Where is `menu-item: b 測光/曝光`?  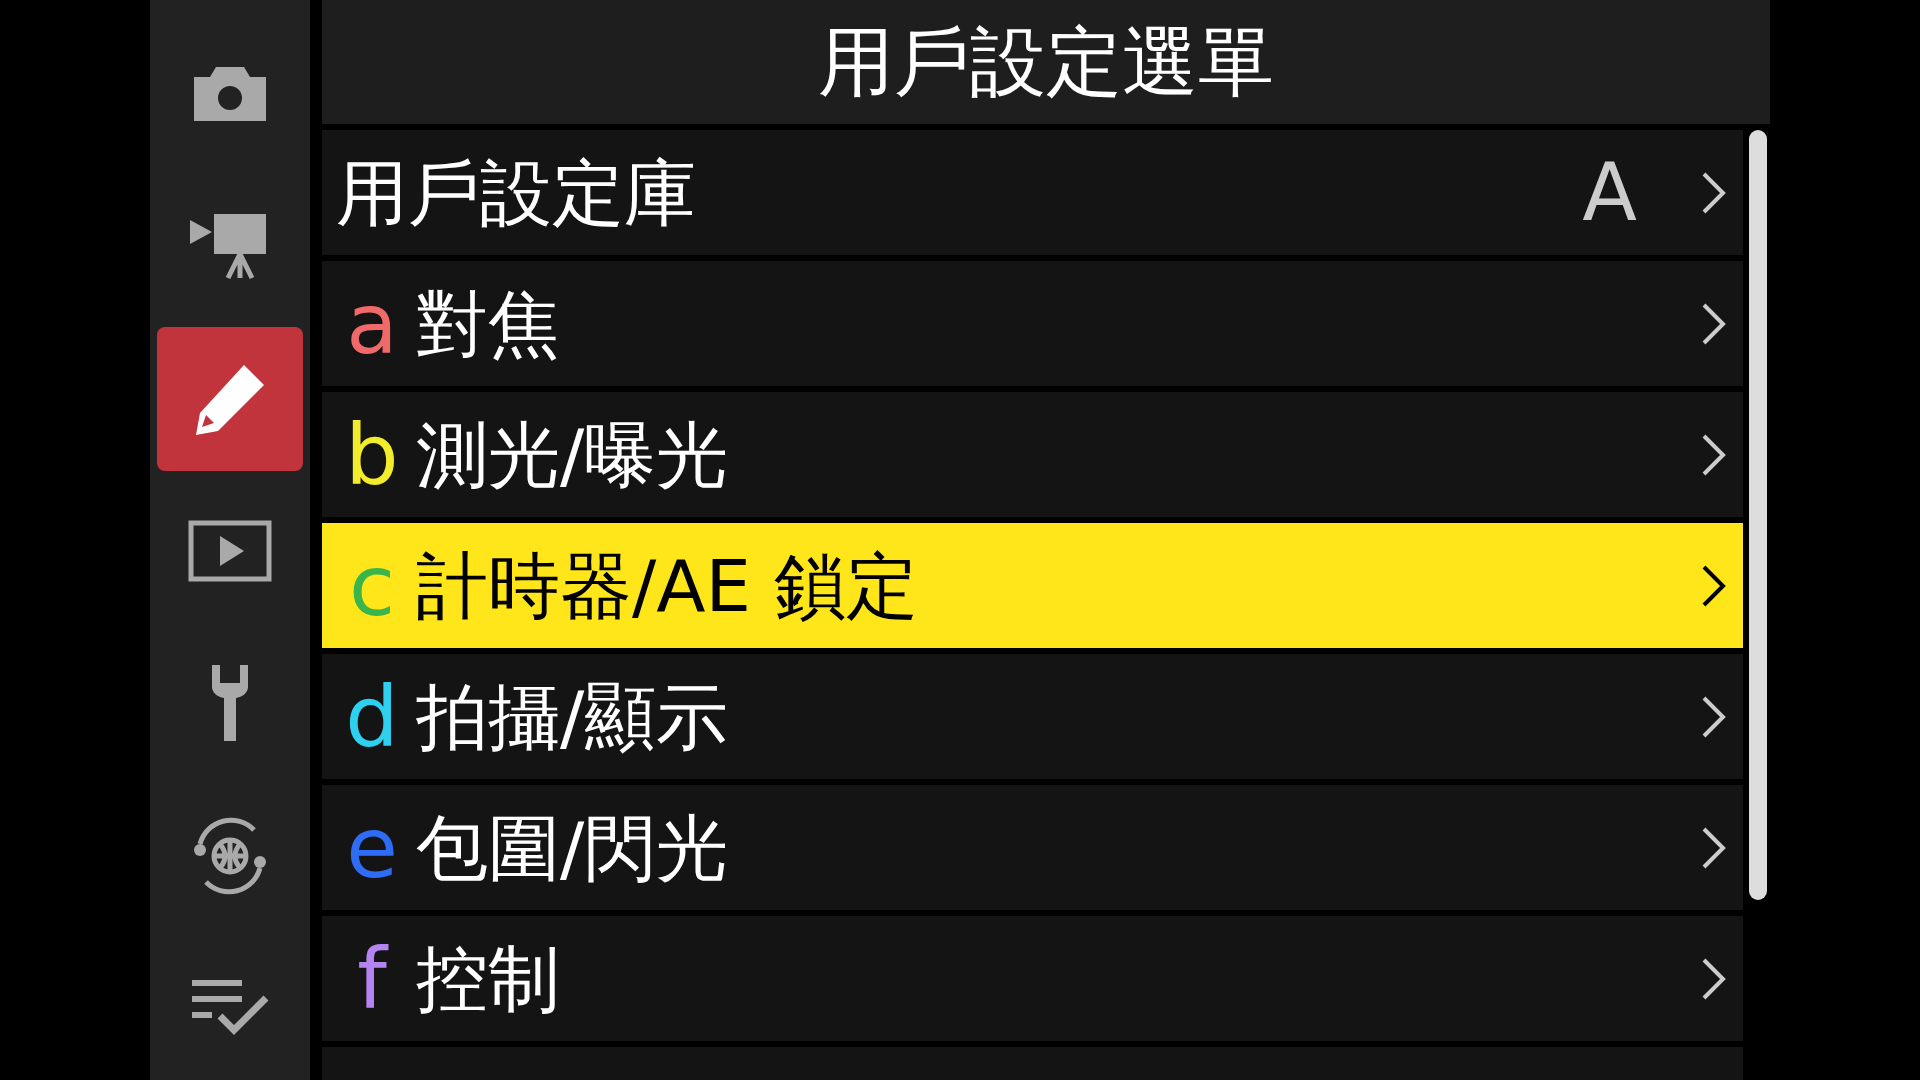
menu-item: b 測光/曝光 is located at coordinates (1032, 454).